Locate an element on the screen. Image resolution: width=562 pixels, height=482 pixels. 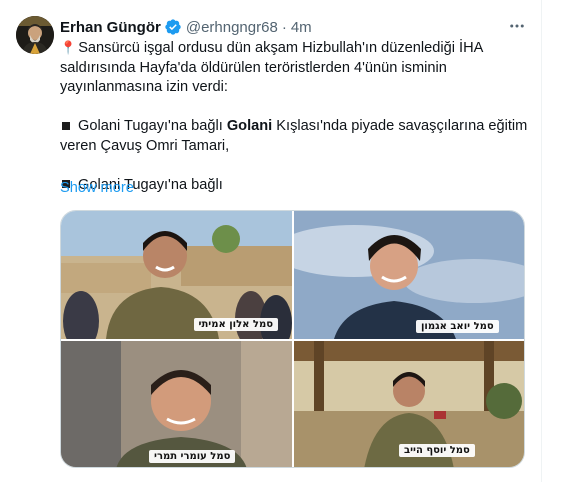
photo-caption: סמל עומרי תמרי is located at coordinates (192, 456).